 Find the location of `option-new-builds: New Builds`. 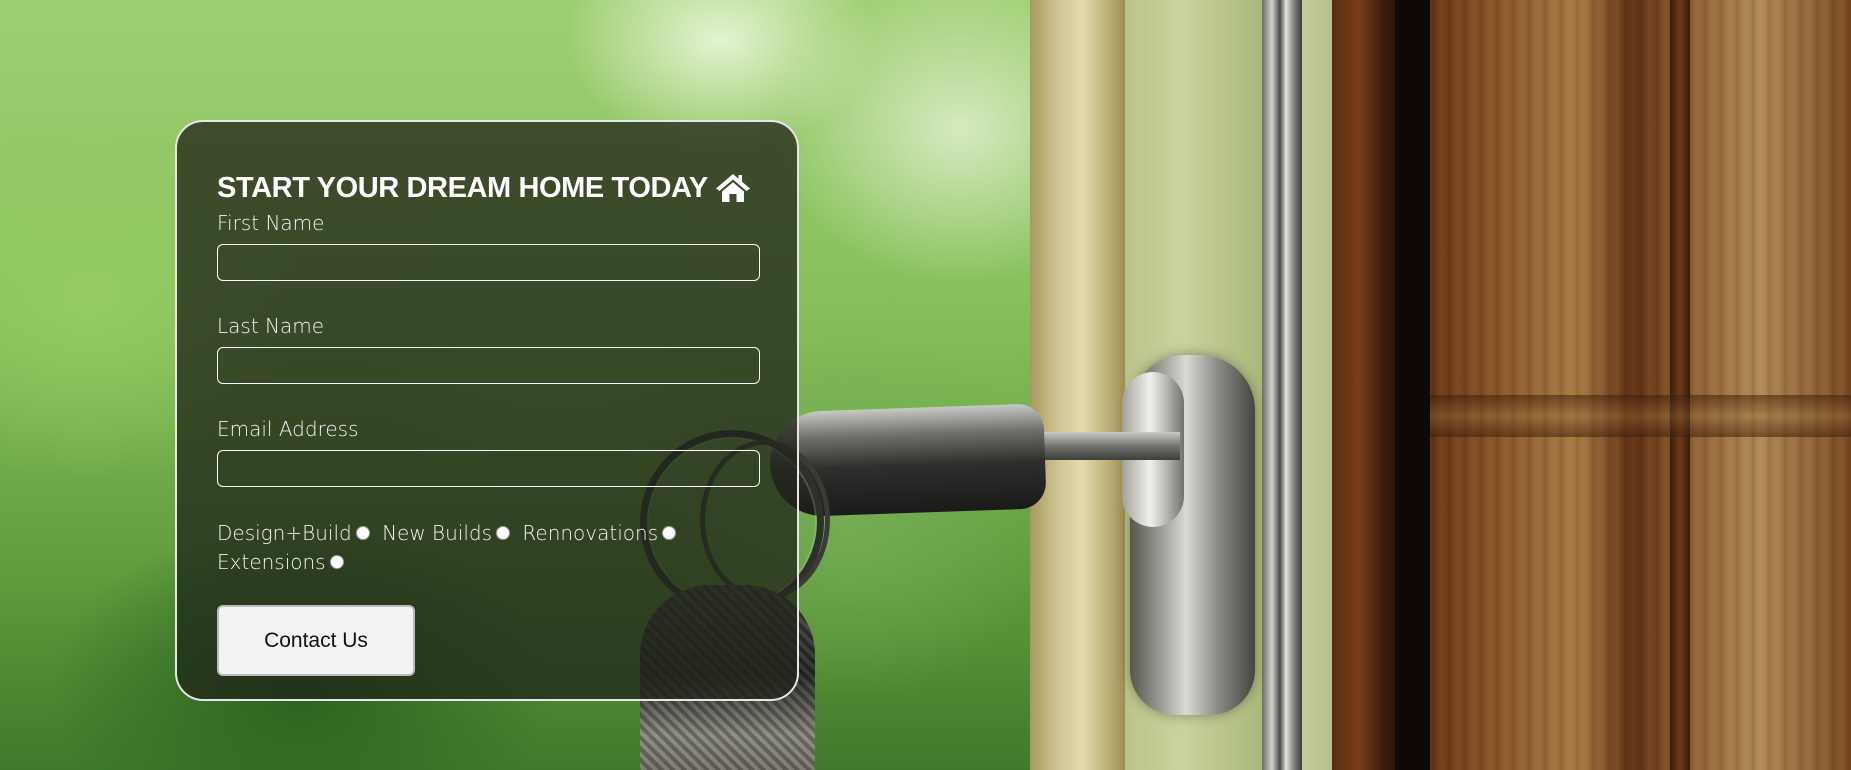

option-new-builds: New Builds is located at coordinates (446, 533).